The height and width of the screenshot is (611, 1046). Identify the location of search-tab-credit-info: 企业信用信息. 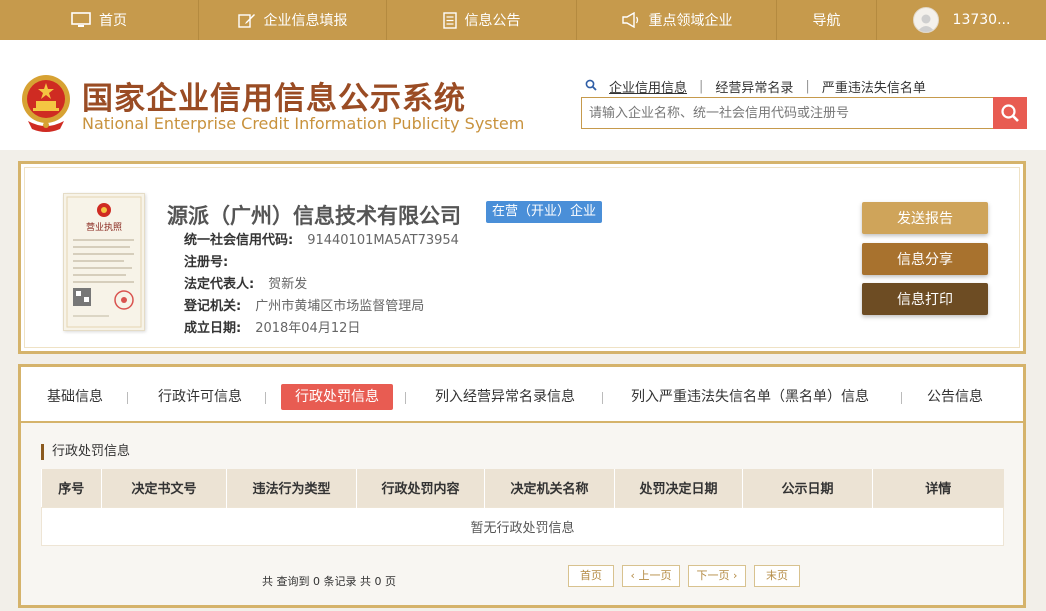
(648, 86).